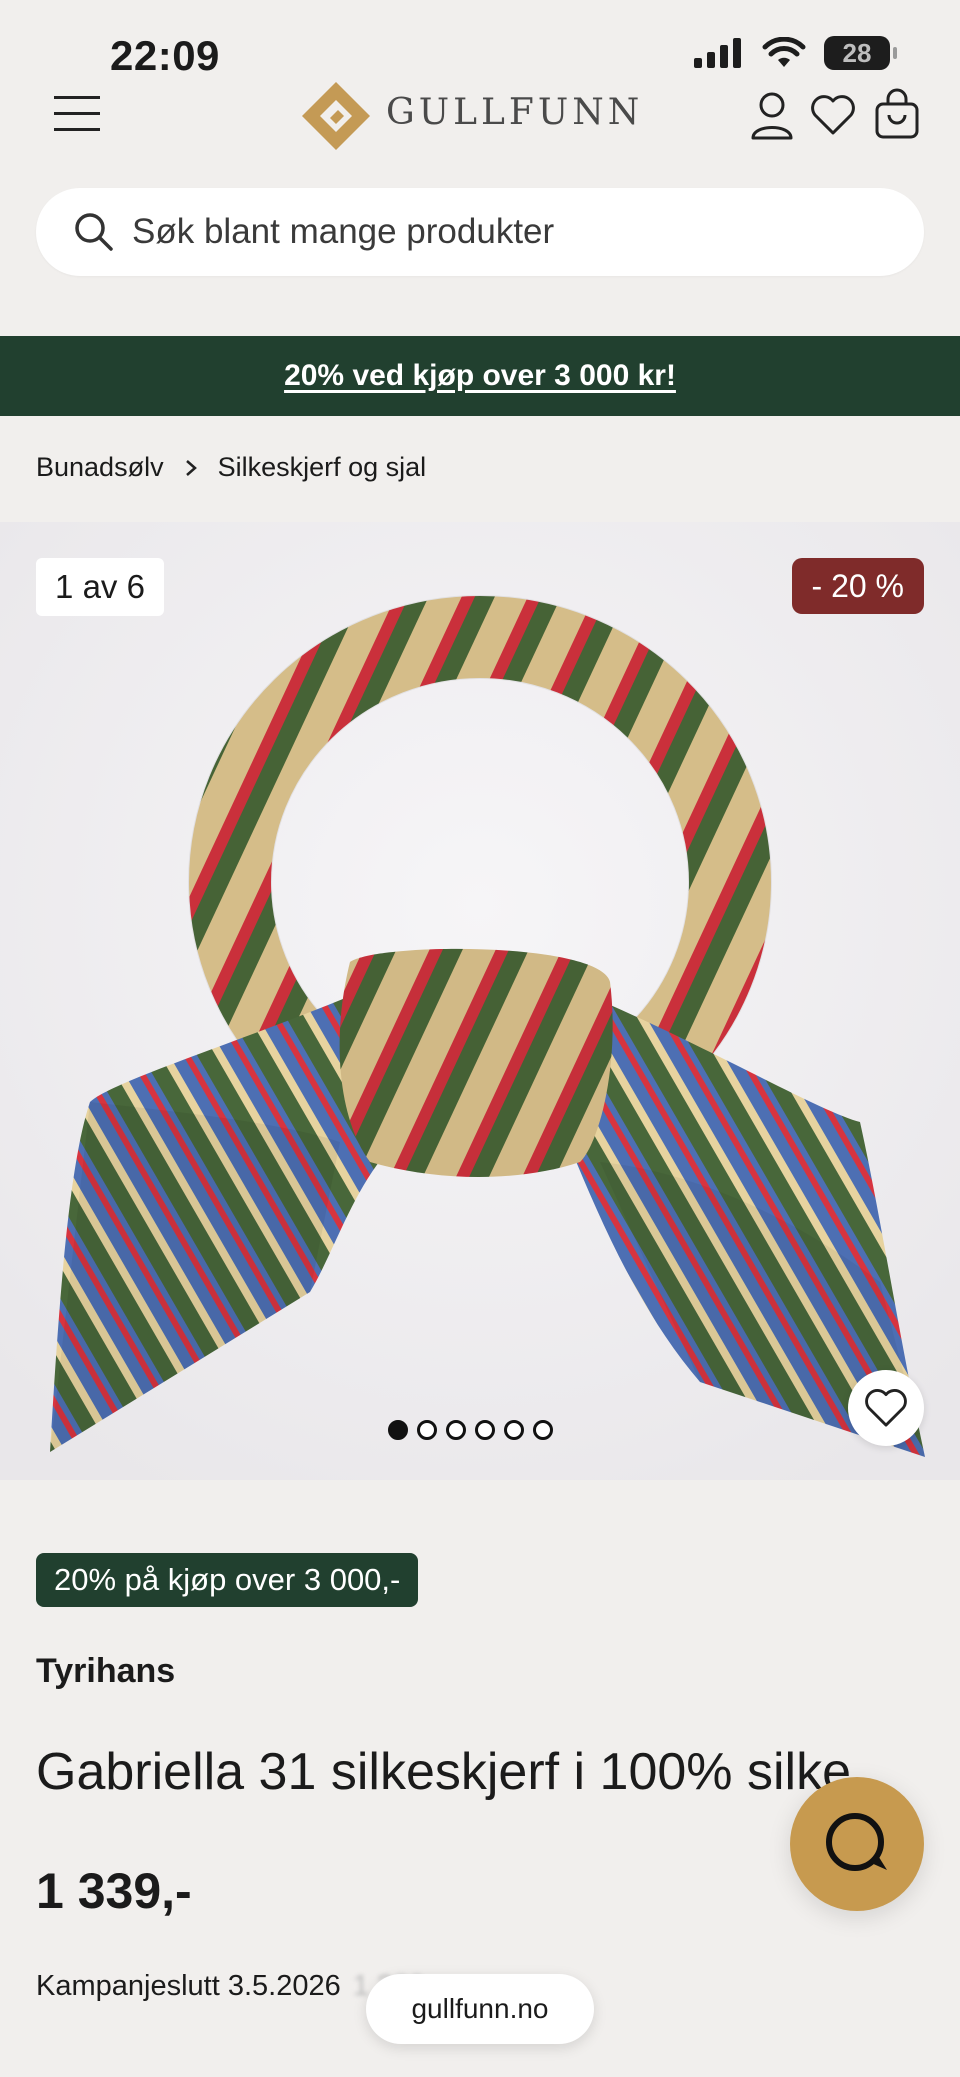 The width and height of the screenshot is (960, 2077). Describe the element at coordinates (857, 586) in the screenshot. I see `discount-badge: - 20 %` at that location.